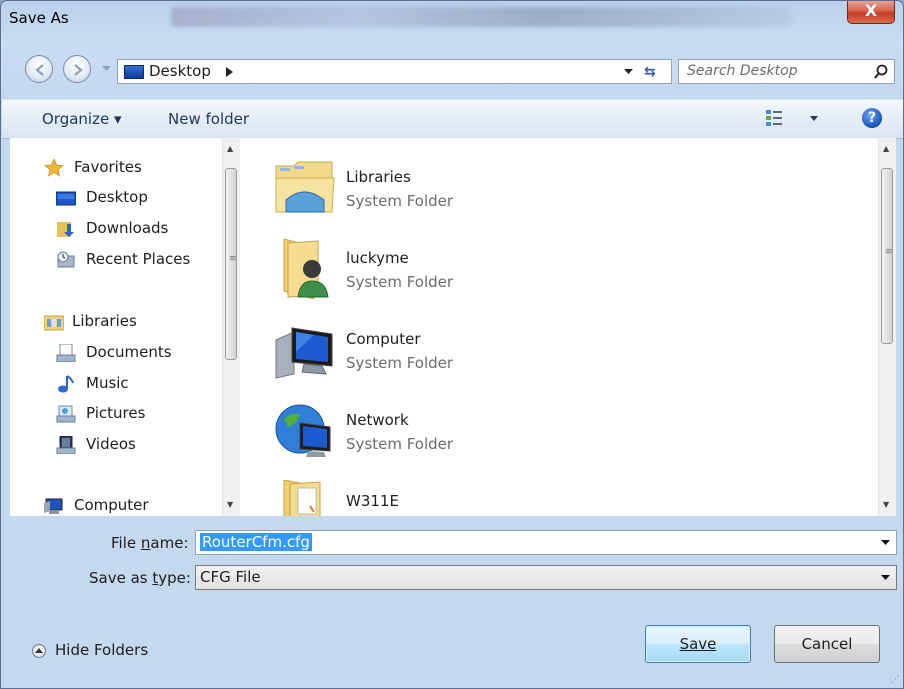 This screenshot has width=904, height=689. What do you see at coordinates (106, 69) in the screenshot?
I see `recent-locations-dropdown-icon` at bounding box center [106, 69].